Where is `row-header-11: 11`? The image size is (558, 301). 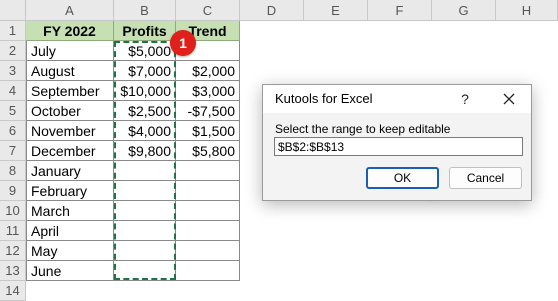 row-header-11: 11 is located at coordinates (13, 231).